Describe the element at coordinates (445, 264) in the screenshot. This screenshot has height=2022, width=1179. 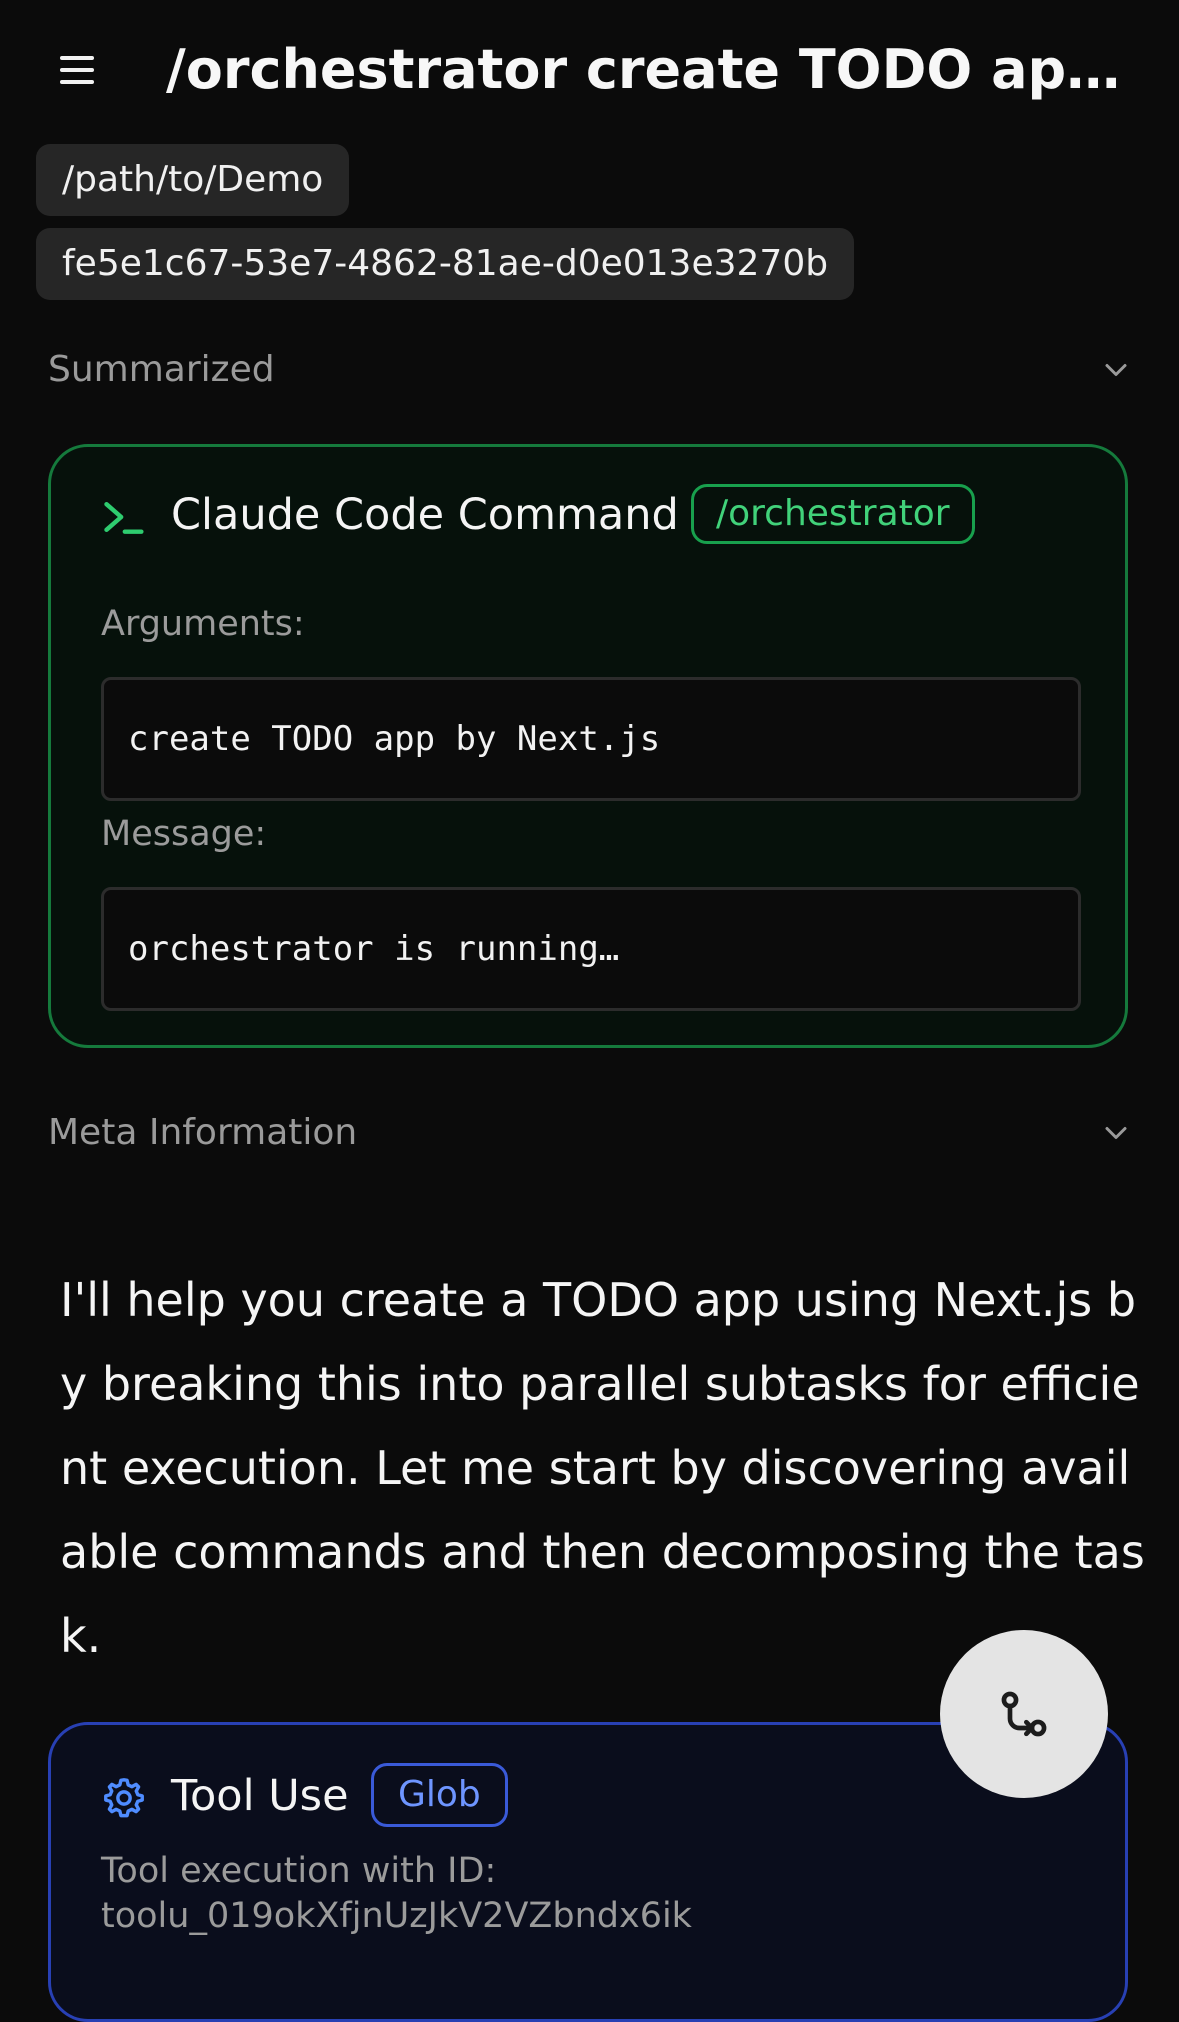
I see `session-id-chip: fe5e1c67-53e7-4862-81ae-d0e013e3270b` at that location.